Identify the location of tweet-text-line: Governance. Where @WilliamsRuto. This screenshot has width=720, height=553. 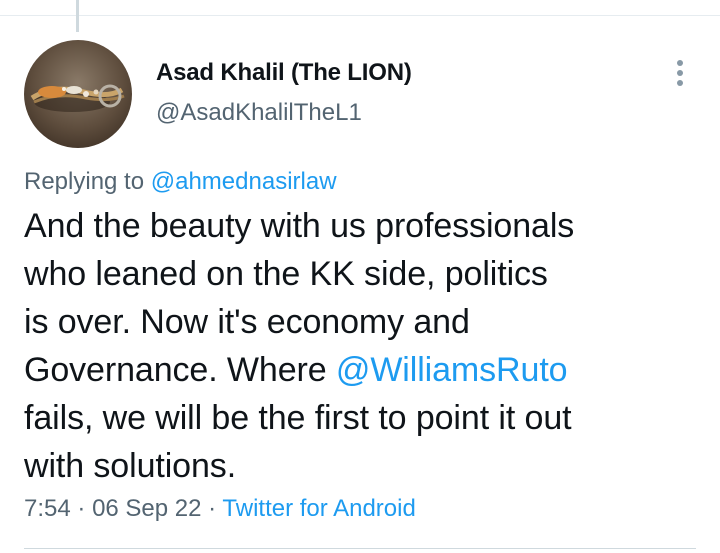
(359, 370).